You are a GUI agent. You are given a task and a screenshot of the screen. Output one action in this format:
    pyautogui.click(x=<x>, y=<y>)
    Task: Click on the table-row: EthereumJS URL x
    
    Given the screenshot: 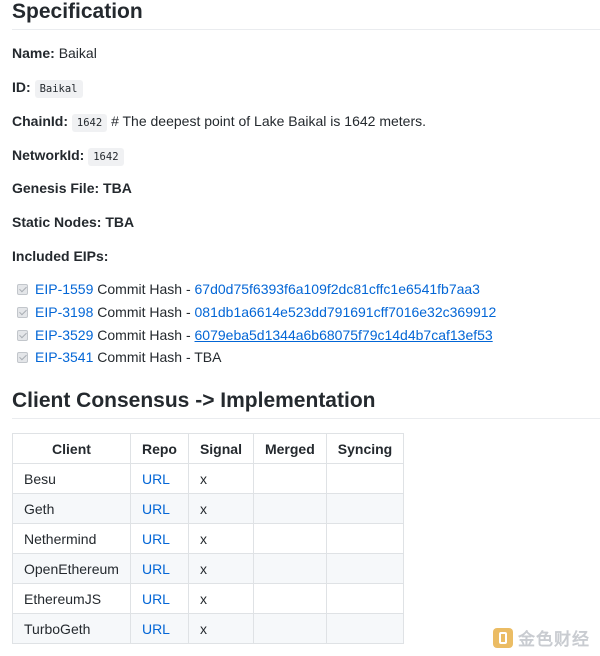 What is the action you would take?
    pyautogui.click(x=208, y=598)
    